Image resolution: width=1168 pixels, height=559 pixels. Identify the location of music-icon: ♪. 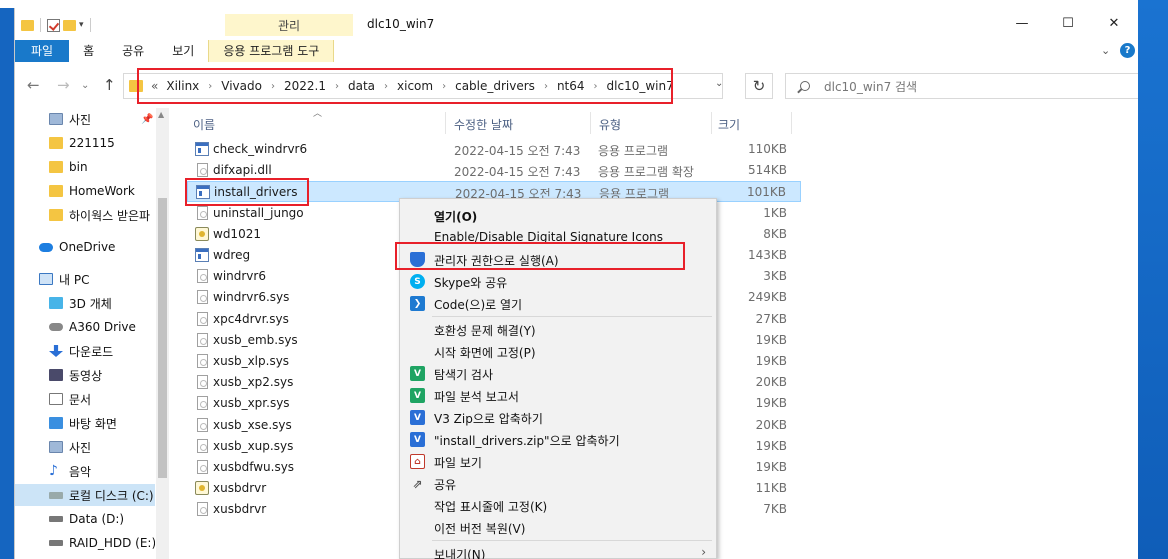
(53, 471).